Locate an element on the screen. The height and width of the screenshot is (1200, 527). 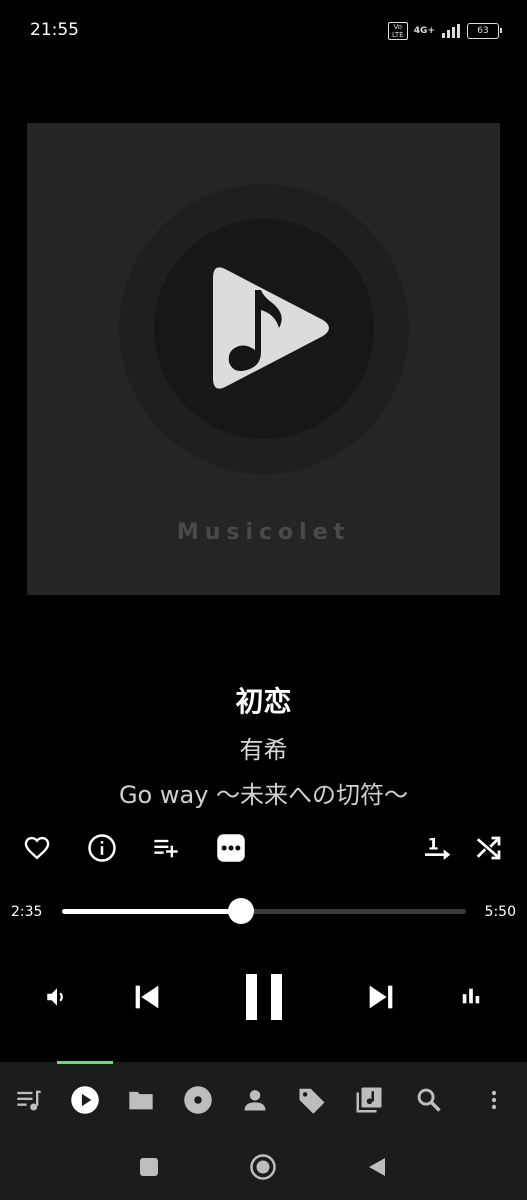
musicolet-logo-icon is located at coordinates (271, 328).